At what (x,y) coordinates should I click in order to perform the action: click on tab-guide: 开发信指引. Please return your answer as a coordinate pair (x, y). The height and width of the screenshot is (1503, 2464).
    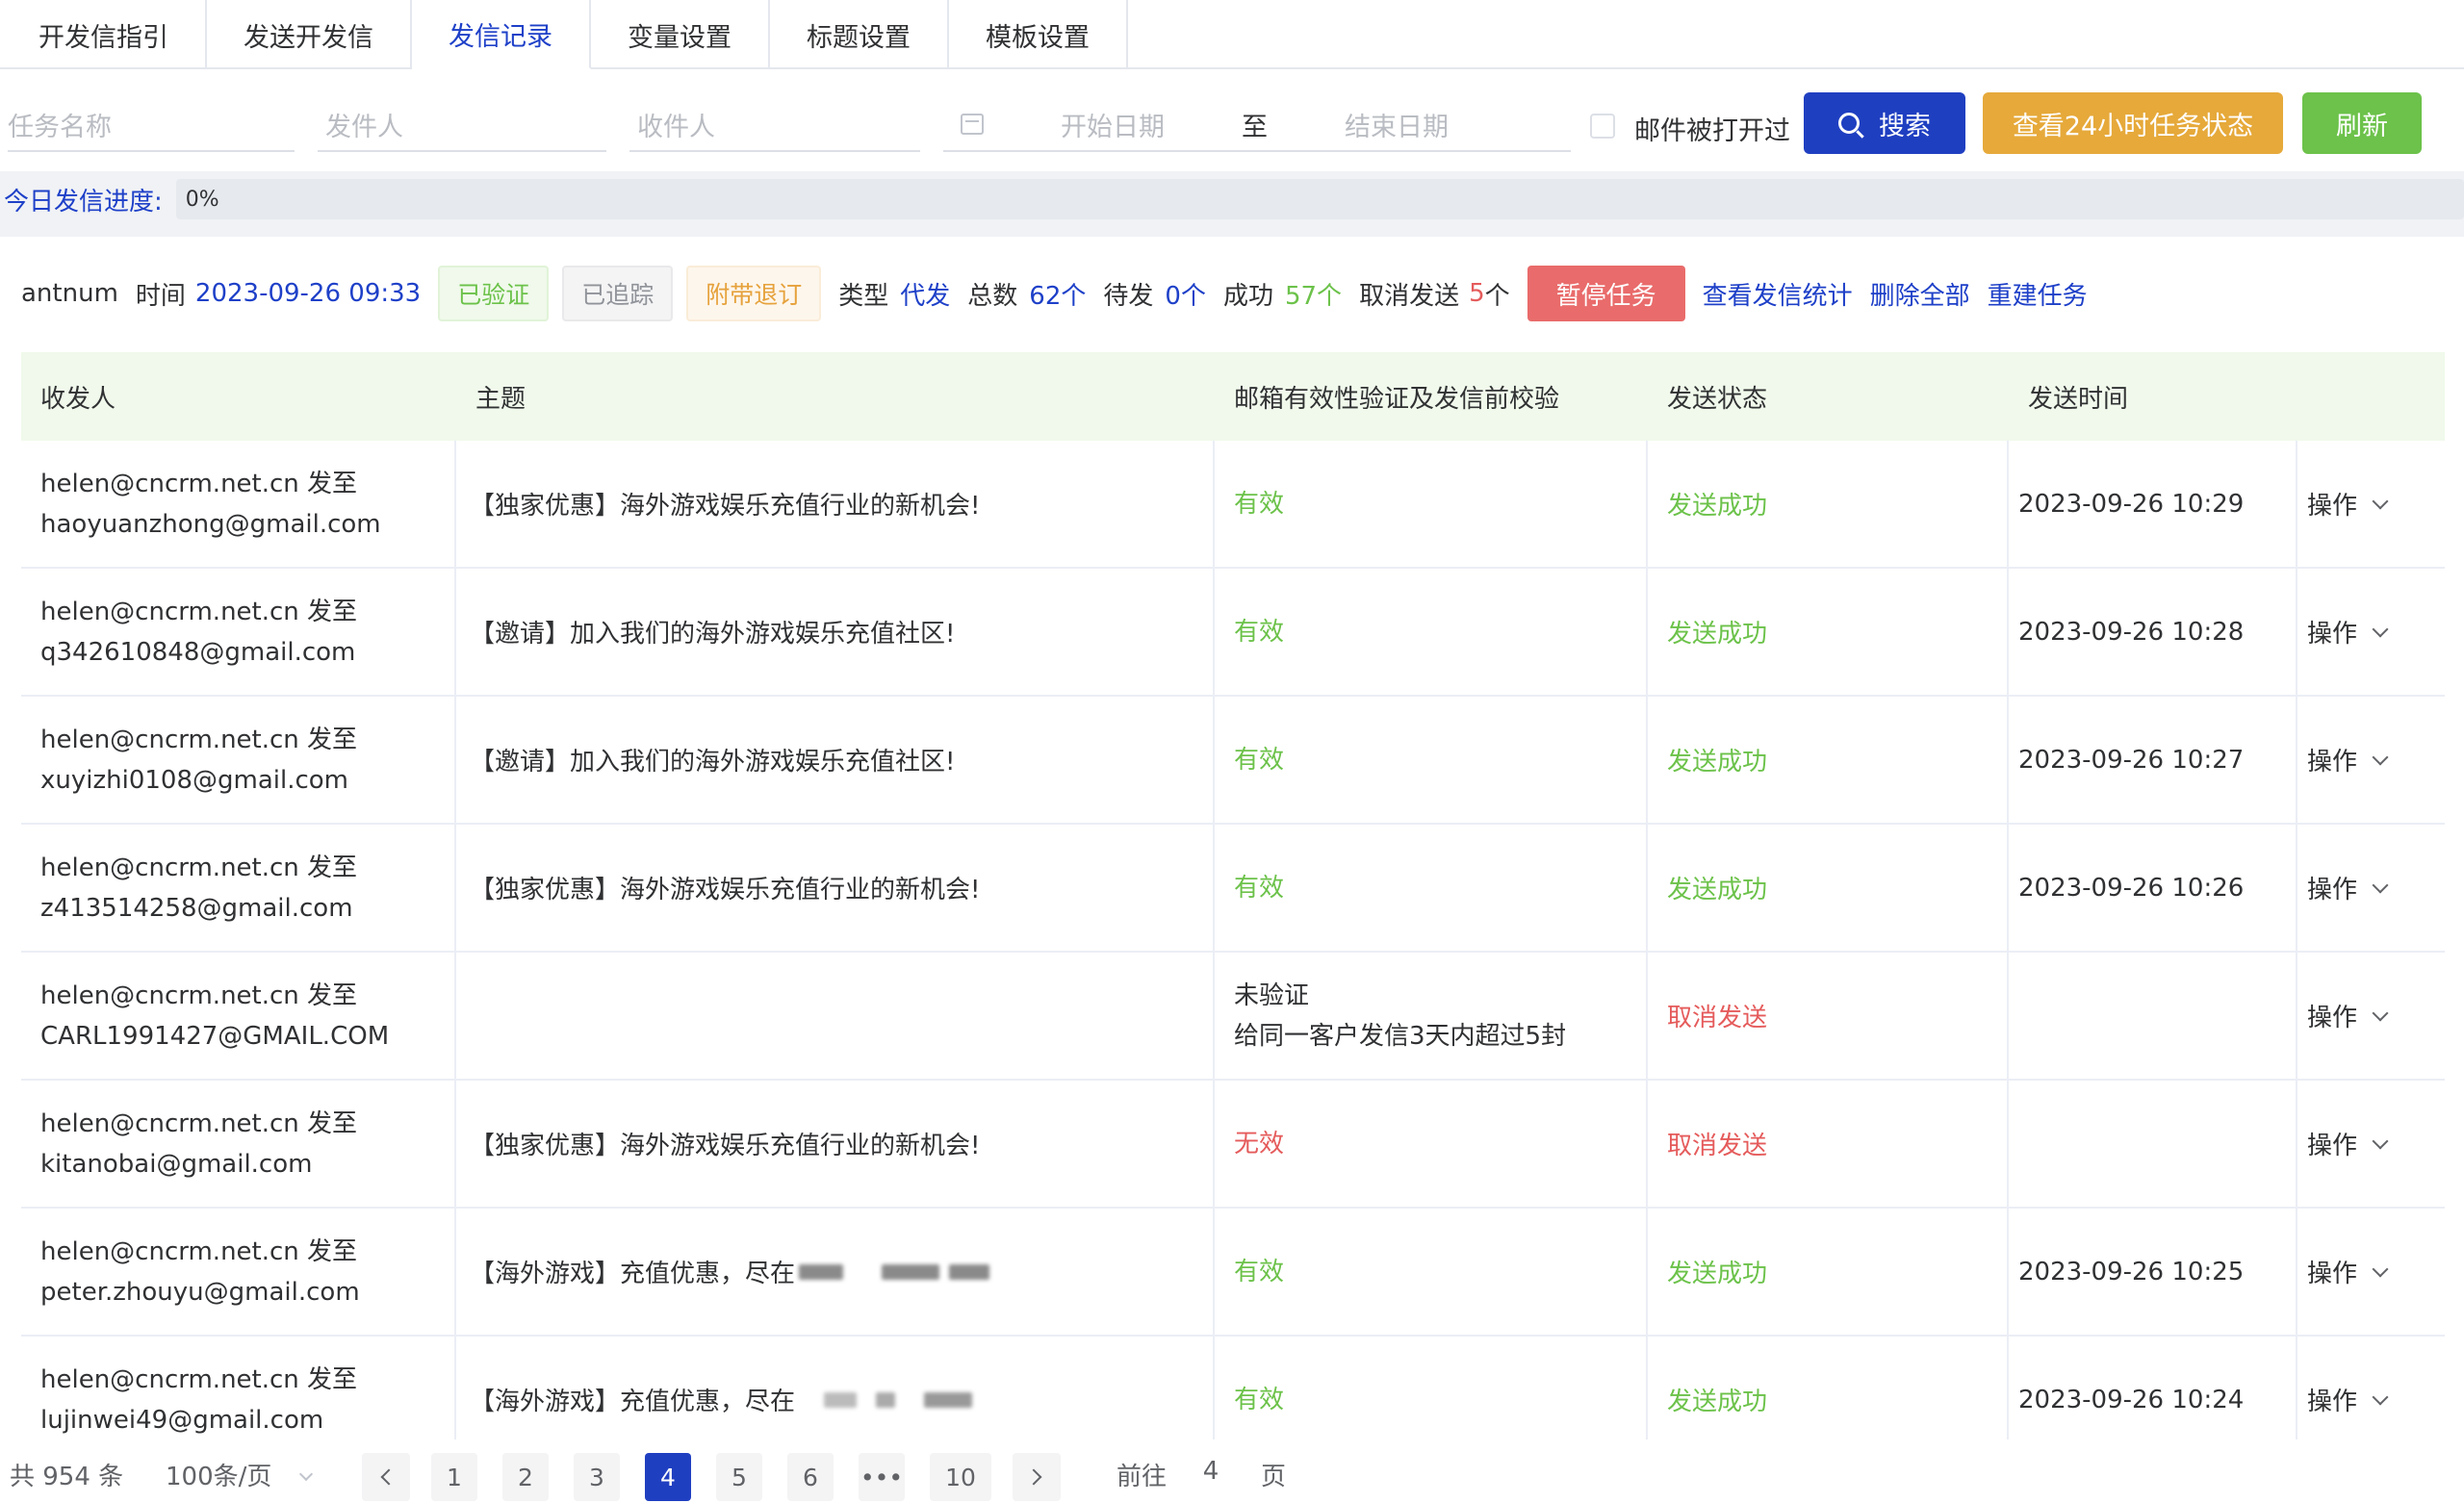
    Looking at the image, I should click on (103, 34).